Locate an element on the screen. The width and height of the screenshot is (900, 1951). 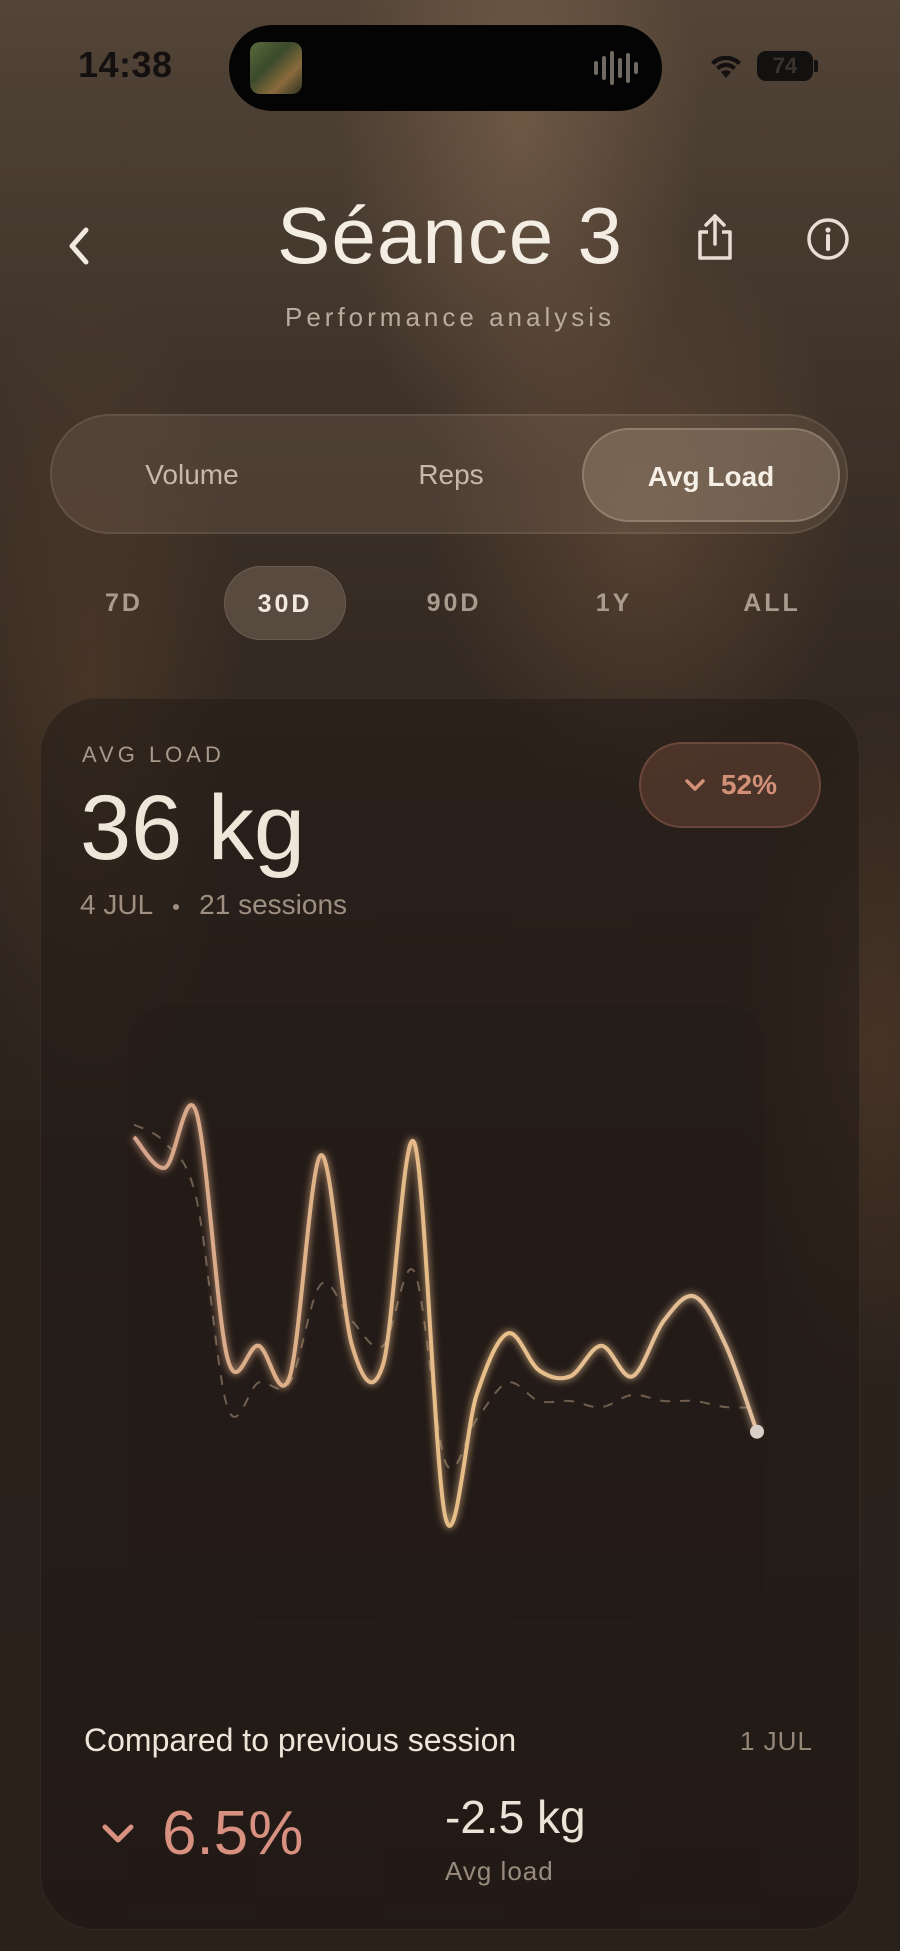
series-line-previous is located at coordinates (445, 1296).